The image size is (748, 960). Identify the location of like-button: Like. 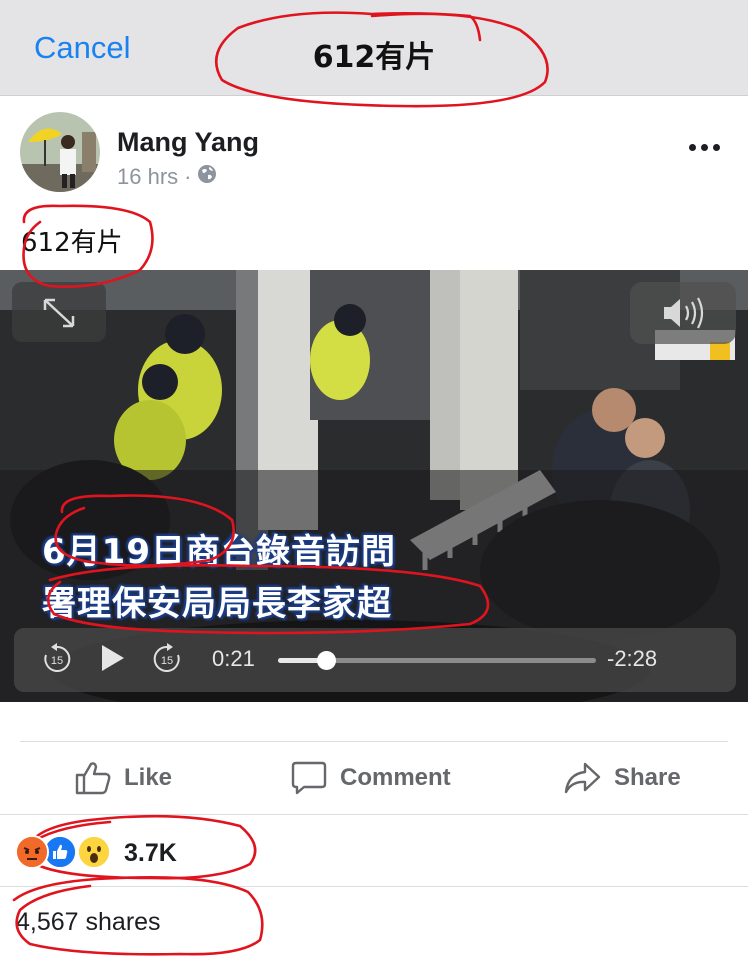
(123, 778).